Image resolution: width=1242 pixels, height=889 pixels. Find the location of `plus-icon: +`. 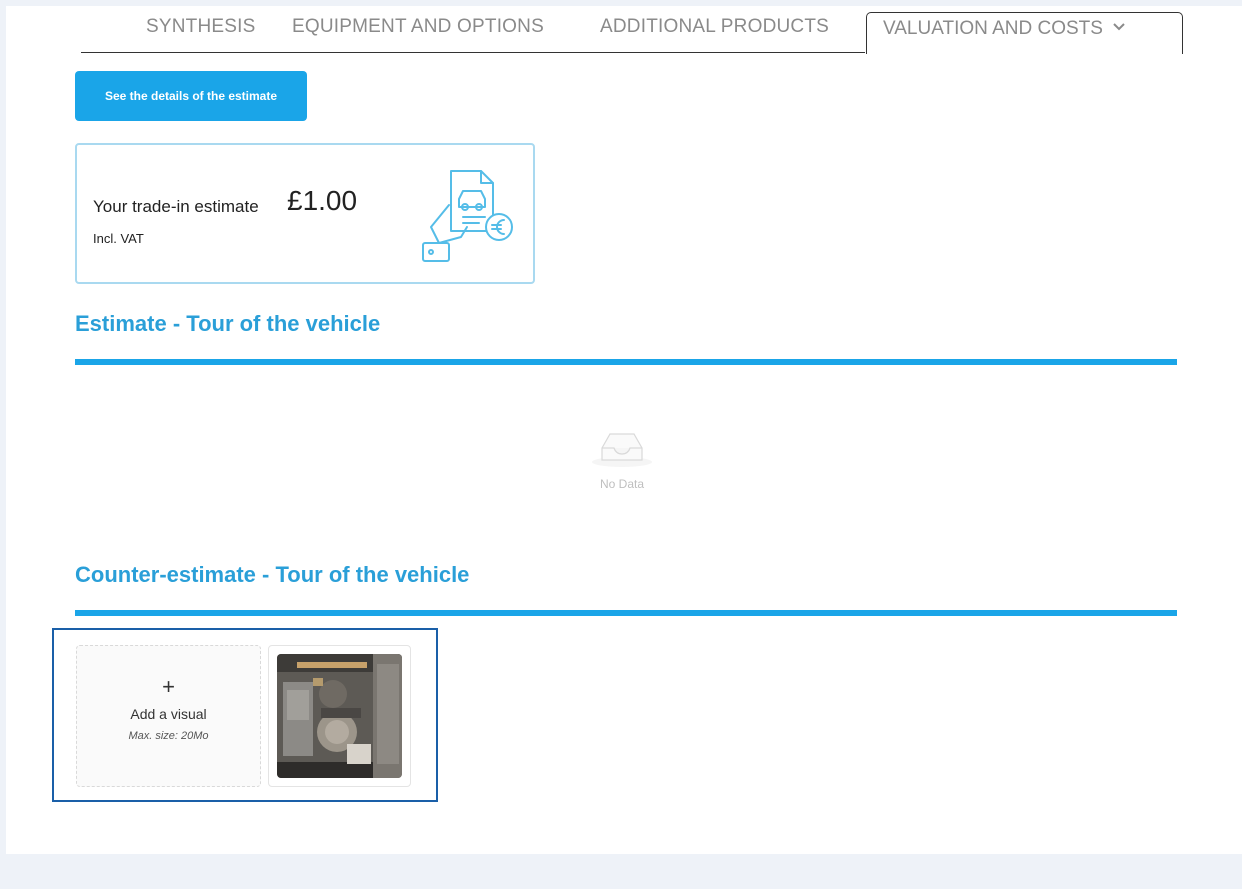

plus-icon: + is located at coordinates (168, 686).